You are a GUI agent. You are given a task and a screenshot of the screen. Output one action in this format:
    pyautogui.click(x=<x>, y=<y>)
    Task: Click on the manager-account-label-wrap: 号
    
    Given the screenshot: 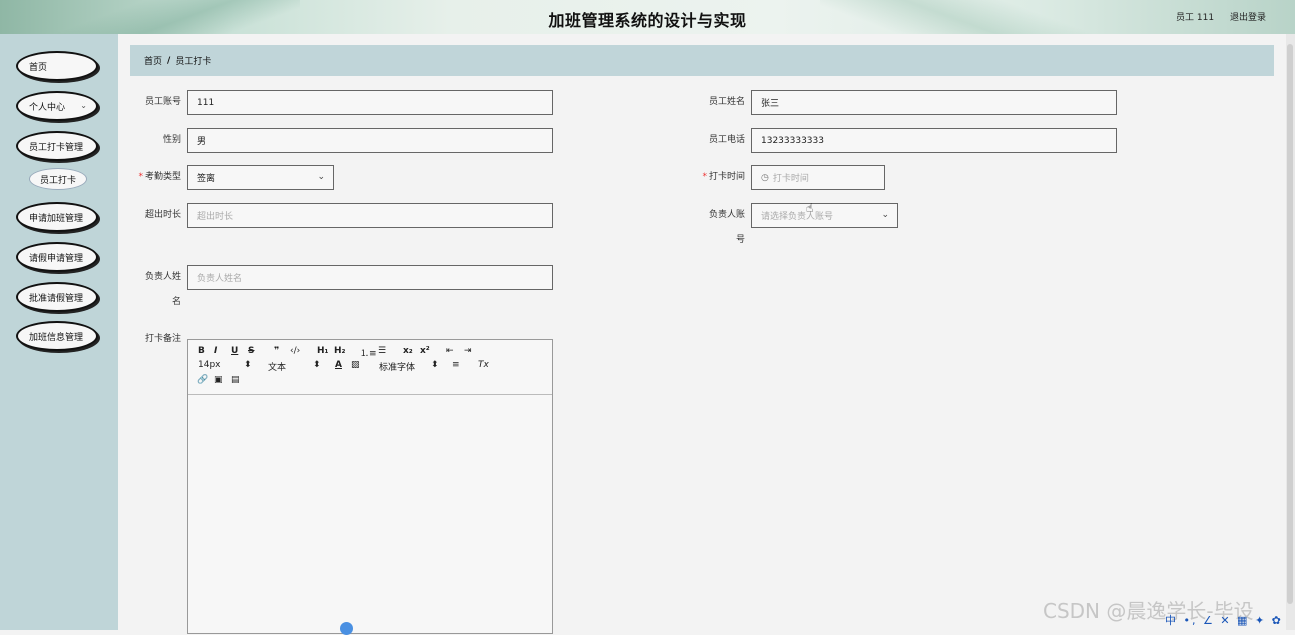 What is the action you would take?
    pyautogui.click(x=740, y=240)
    